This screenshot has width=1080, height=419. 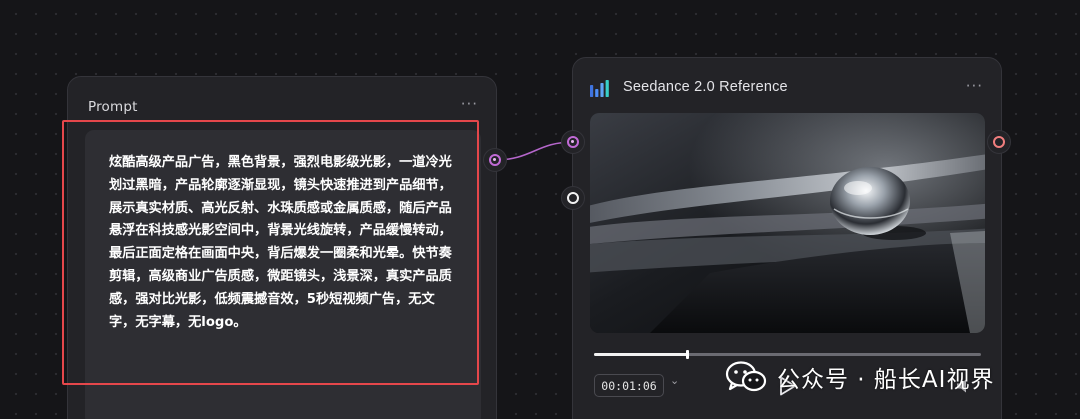 What do you see at coordinates (705, 87) in the screenshot?
I see `seedance-node-title: Seedance 2.0 Reference` at bounding box center [705, 87].